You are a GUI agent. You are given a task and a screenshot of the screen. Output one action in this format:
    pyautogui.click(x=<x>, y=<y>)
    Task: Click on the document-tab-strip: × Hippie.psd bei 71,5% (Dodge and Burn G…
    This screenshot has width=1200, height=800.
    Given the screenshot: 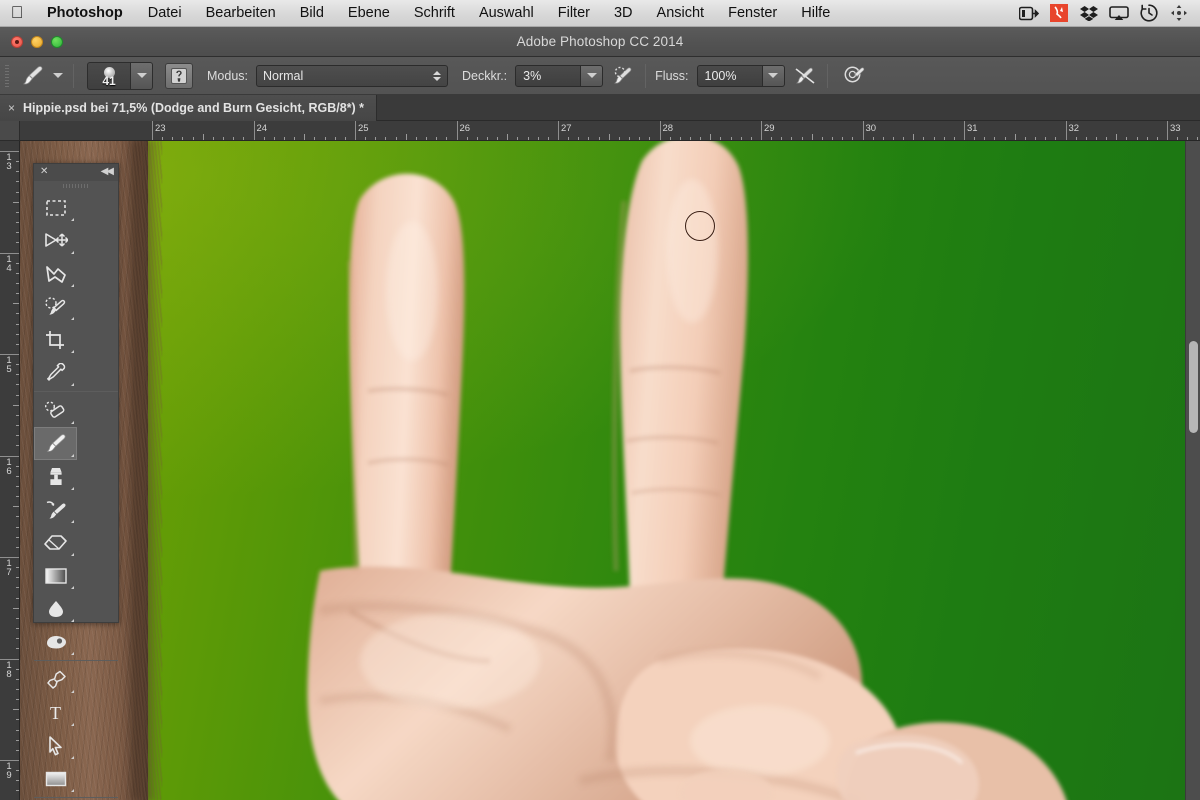 What is the action you would take?
    pyautogui.click(x=600, y=108)
    